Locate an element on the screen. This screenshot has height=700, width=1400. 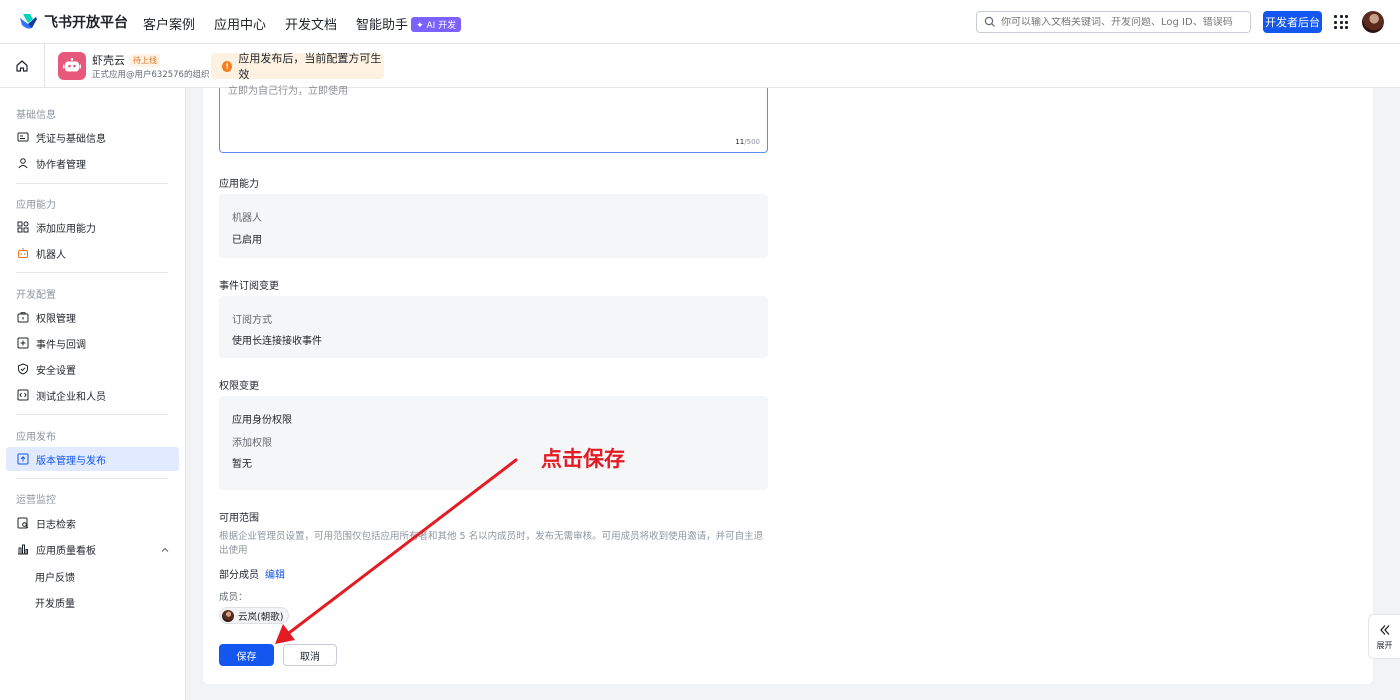
top-navbar: 飞书开放平台 客户案例 应用中心 开发文档 智能助手✦ AI 开发 开发者后台 is located at coordinates (700, 22).